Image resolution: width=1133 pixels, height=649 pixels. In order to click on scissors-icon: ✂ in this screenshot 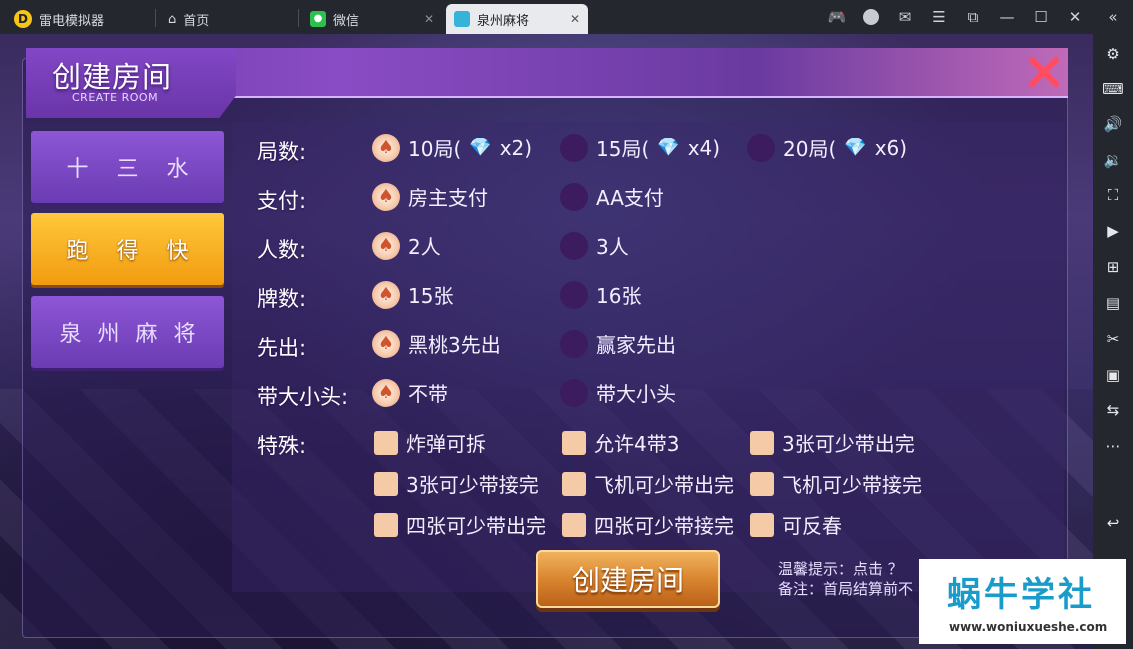, I will do `click(1113, 339)`.